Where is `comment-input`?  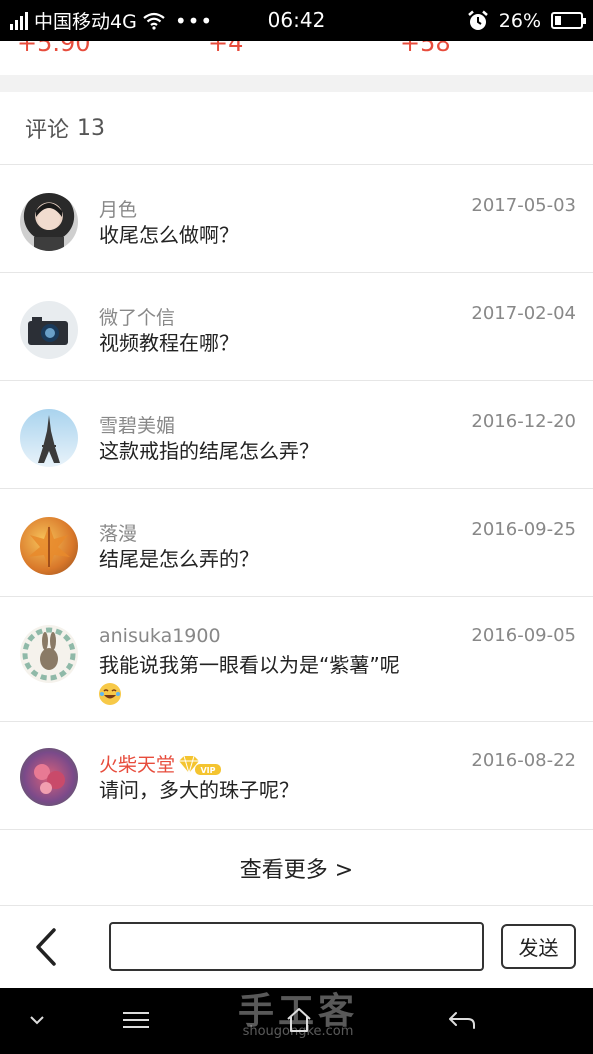 comment-input is located at coordinates (296, 946).